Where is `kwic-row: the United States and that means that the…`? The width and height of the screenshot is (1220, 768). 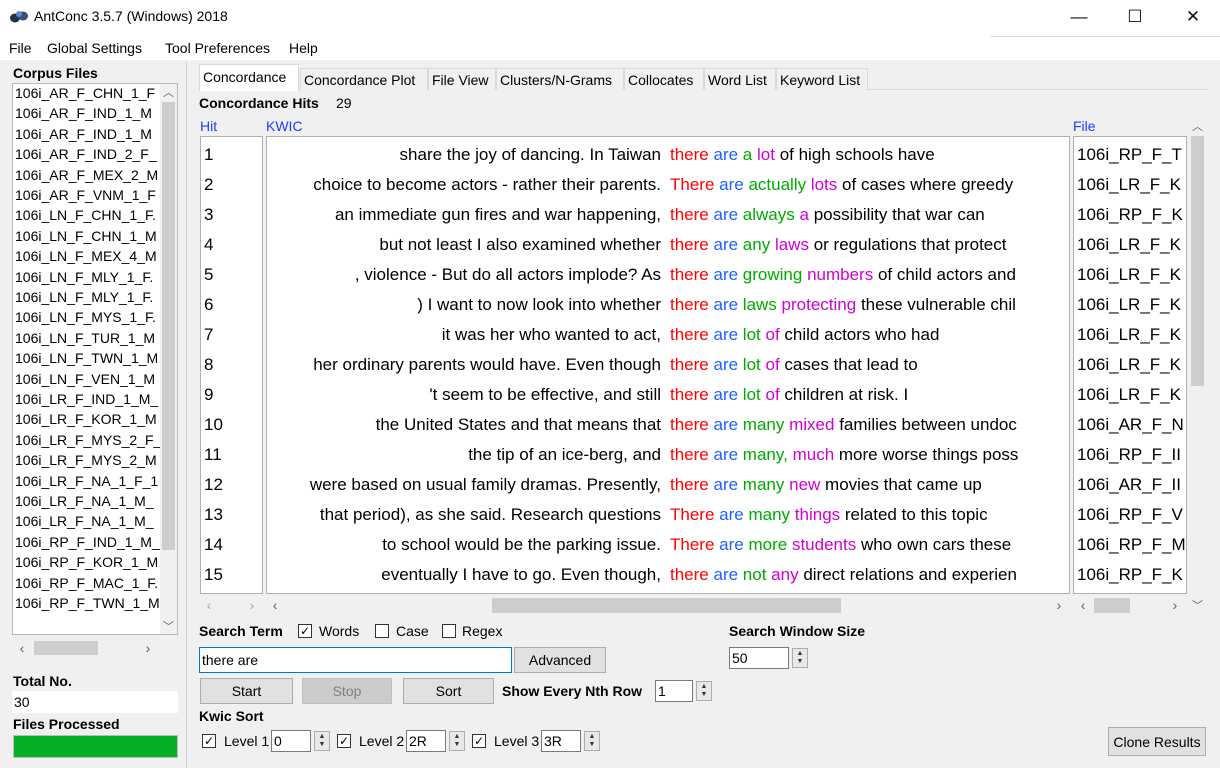 kwic-row: the United States and that means that the… is located at coordinates (668, 427).